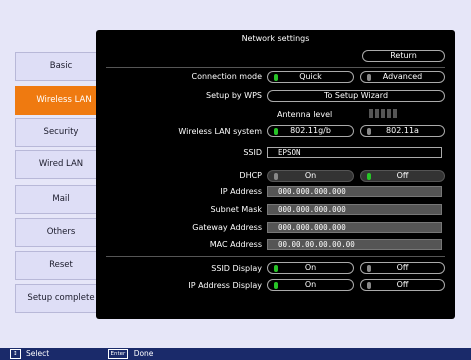  Describe the element at coordinates (236, 209) in the screenshot. I see `subnet-mask-label: Subnet Mask` at that location.